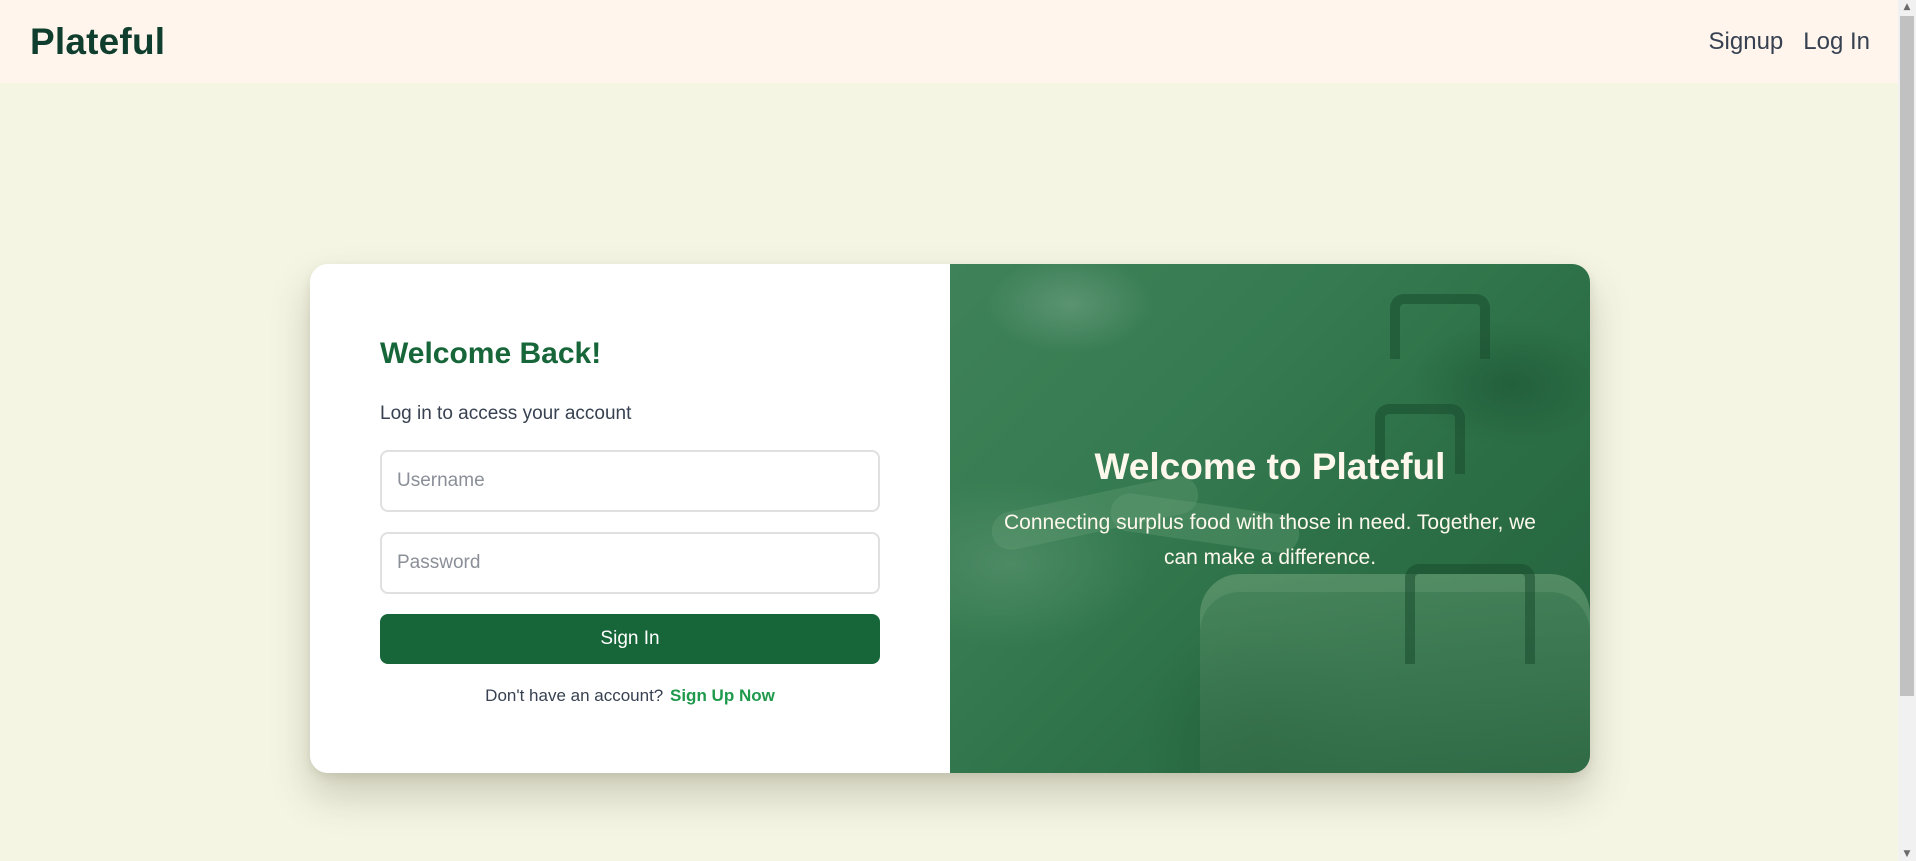 Image resolution: width=1916 pixels, height=861 pixels. I want to click on scroll-thumb, so click(1907, 356).